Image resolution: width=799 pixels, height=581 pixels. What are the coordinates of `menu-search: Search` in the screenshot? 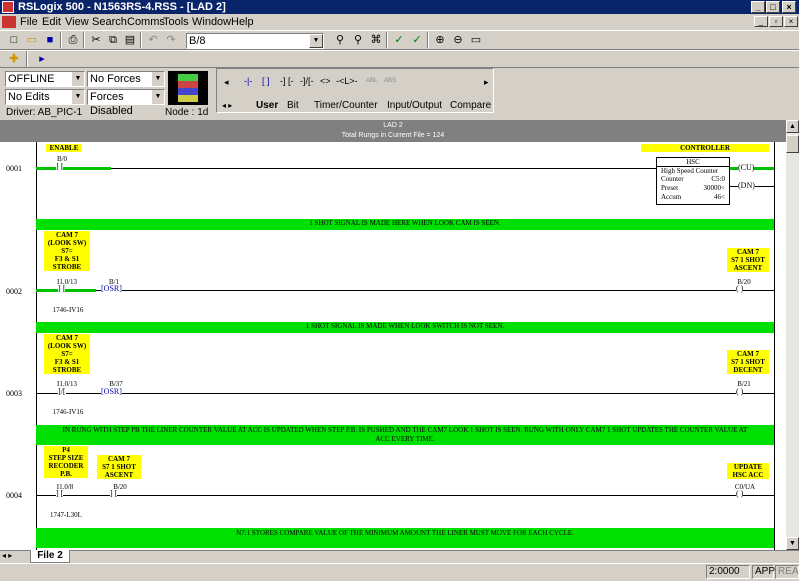 It's located at (109, 22).